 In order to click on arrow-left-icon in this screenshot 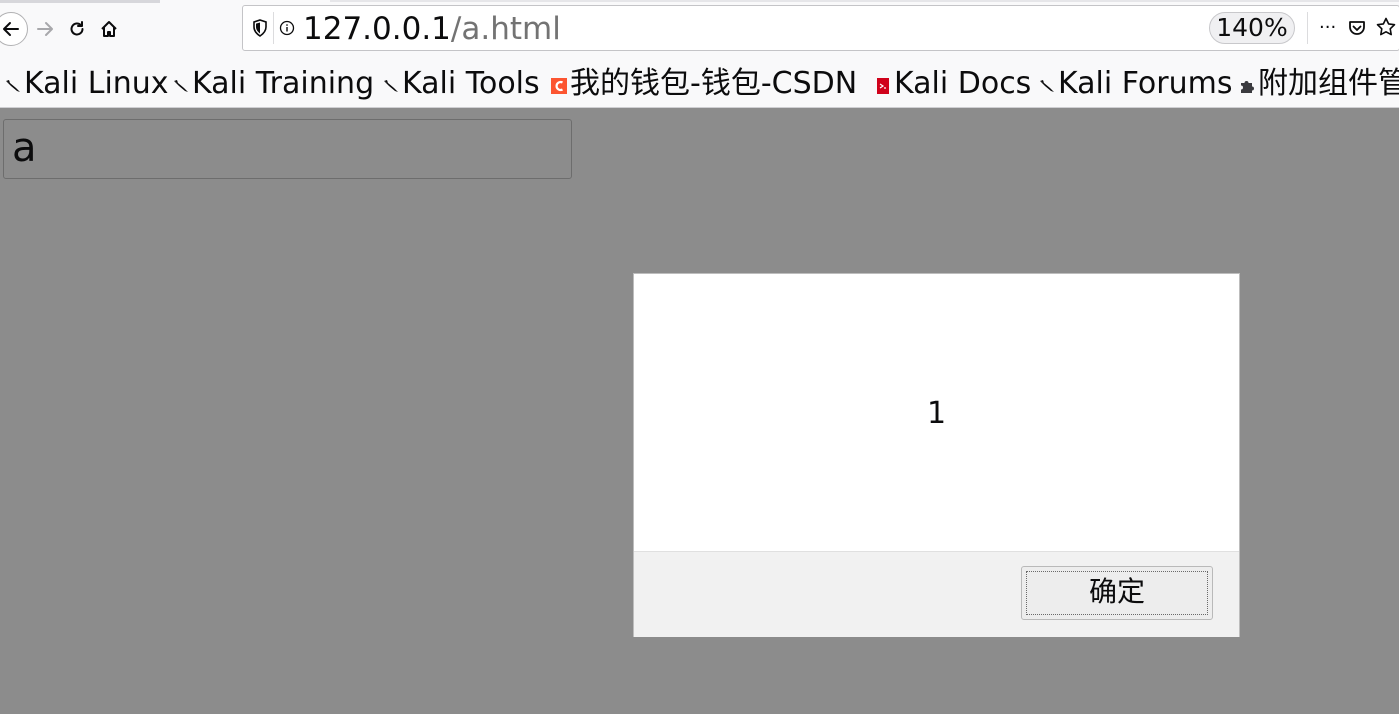, I will do `click(11, 29)`.